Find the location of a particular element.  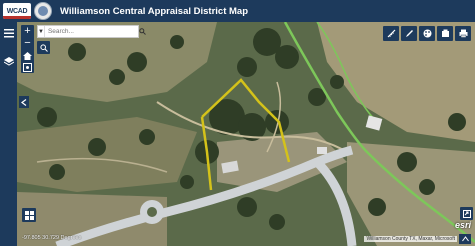

print-icon is located at coordinates (463, 33).